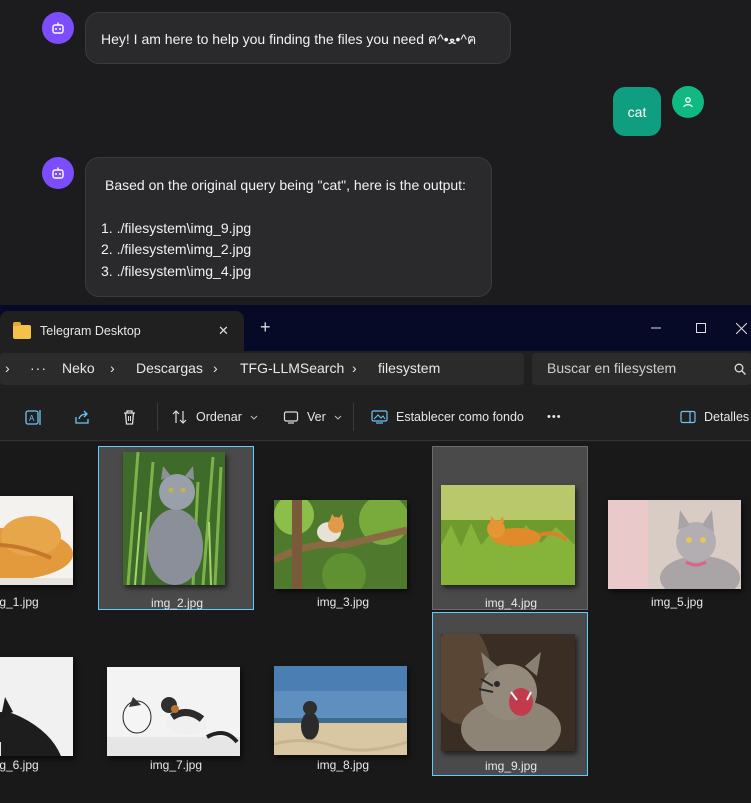 The width and height of the screenshot is (751, 803). Describe the element at coordinates (727, 417) in the screenshot. I see `details-label: Detalles` at that location.